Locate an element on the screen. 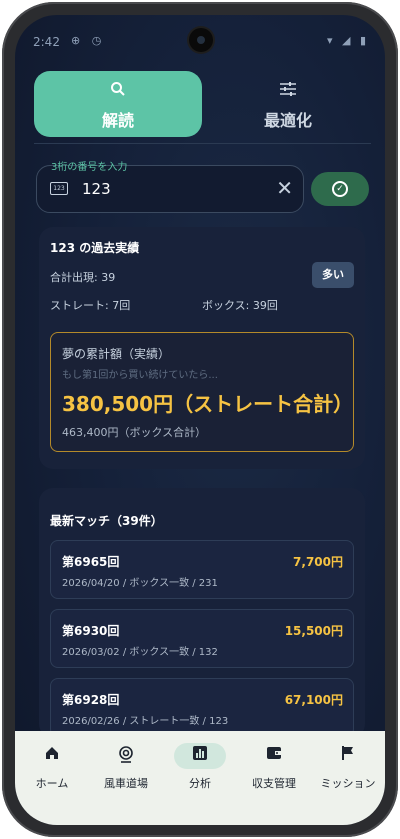  nav-mission-label: ミッション is located at coordinates (348, 783).